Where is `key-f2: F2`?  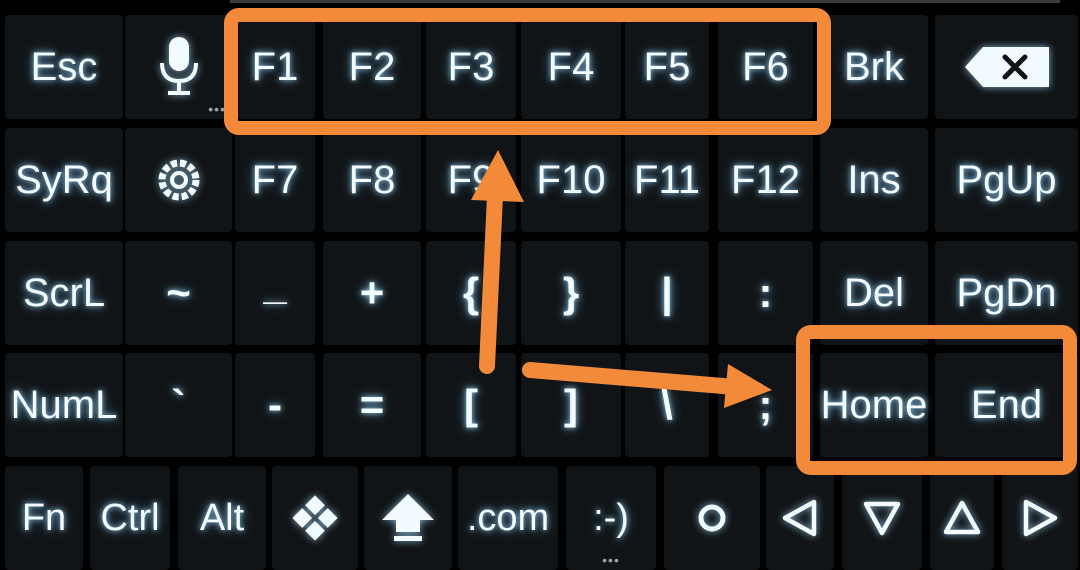
key-f2: F2 is located at coordinates (372, 67).